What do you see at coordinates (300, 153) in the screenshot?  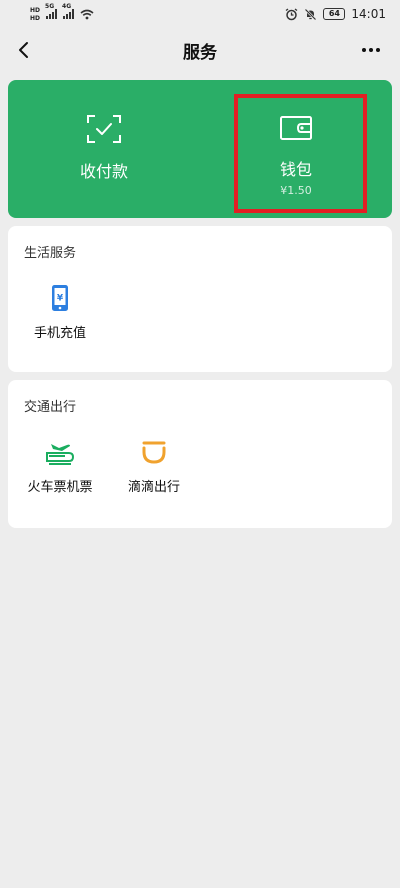 I see `highlight-annotation-box` at bounding box center [300, 153].